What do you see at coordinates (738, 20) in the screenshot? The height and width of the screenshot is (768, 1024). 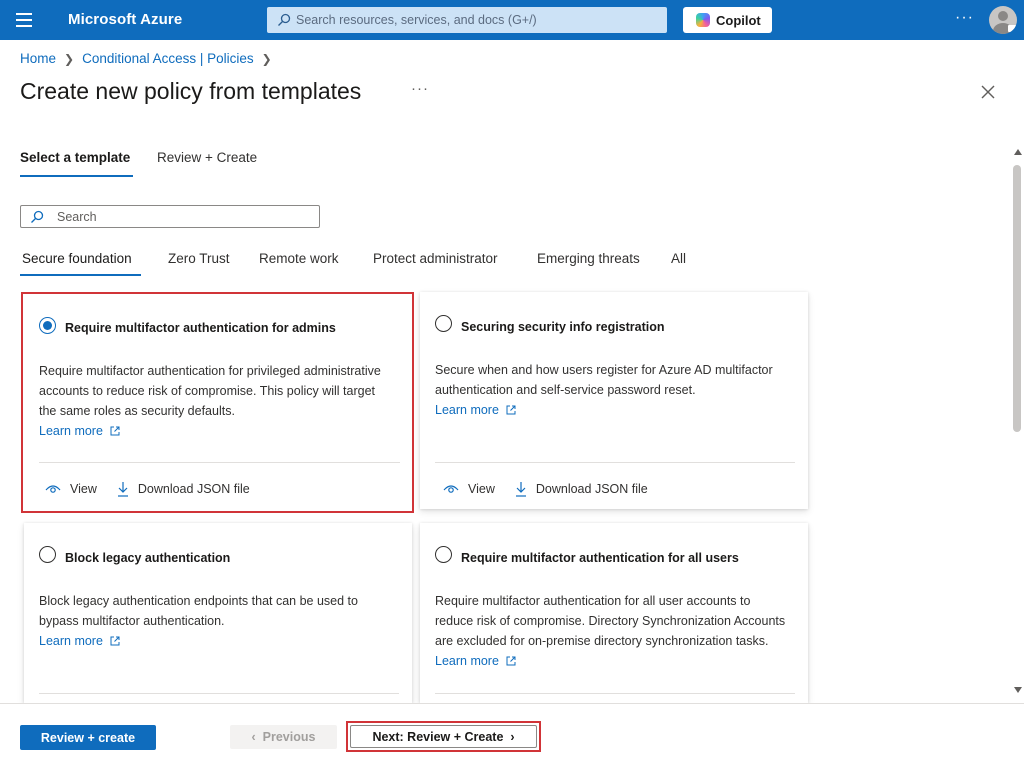 I see `copilot-label: Copilot` at bounding box center [738, 20].